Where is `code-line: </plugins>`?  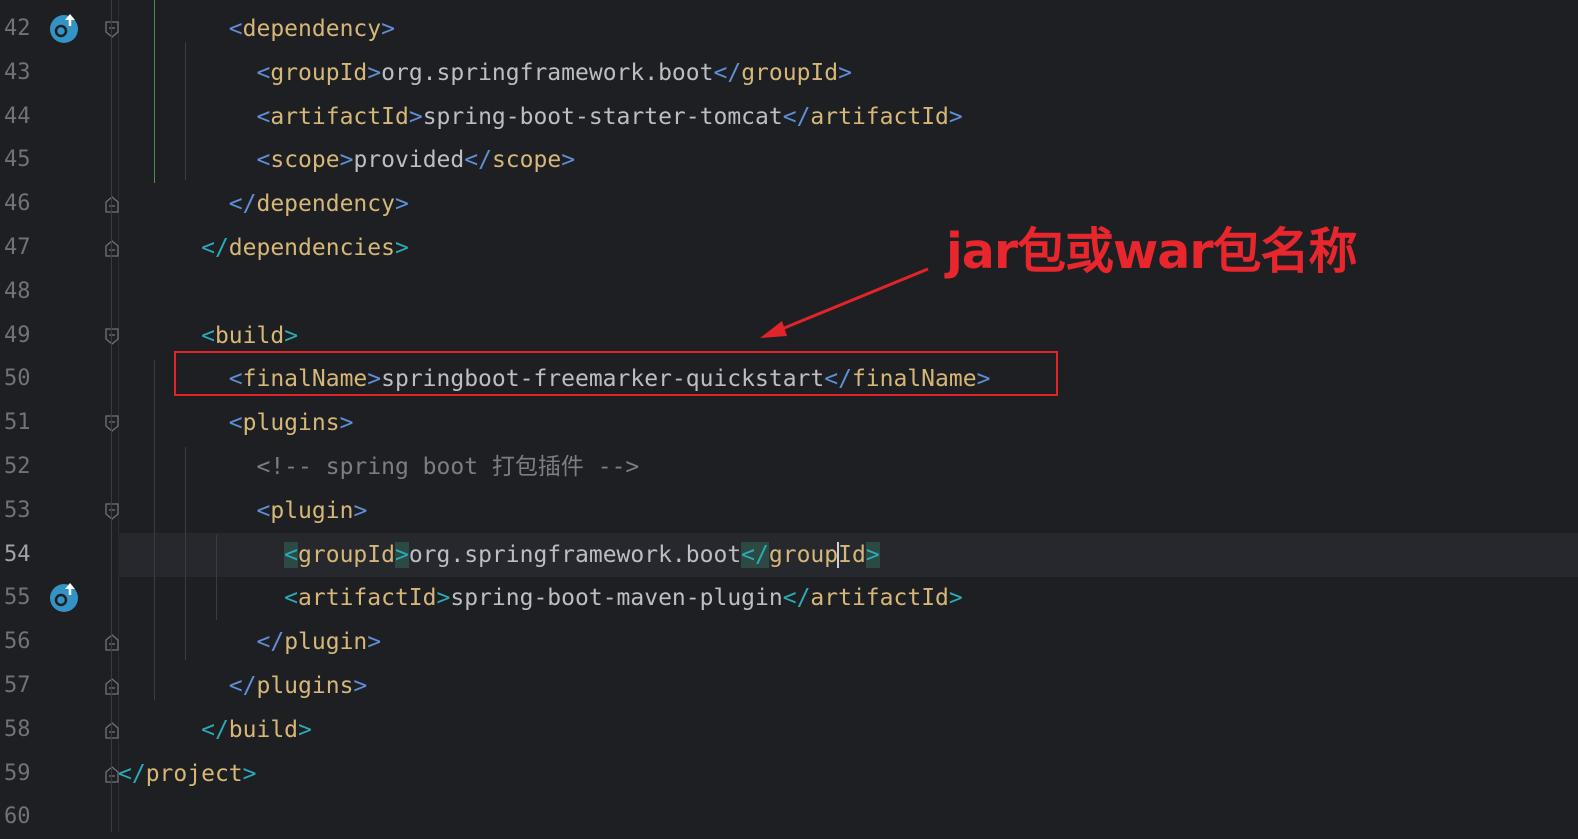
code-line: </plugins> is located at coordinates (848, 686).